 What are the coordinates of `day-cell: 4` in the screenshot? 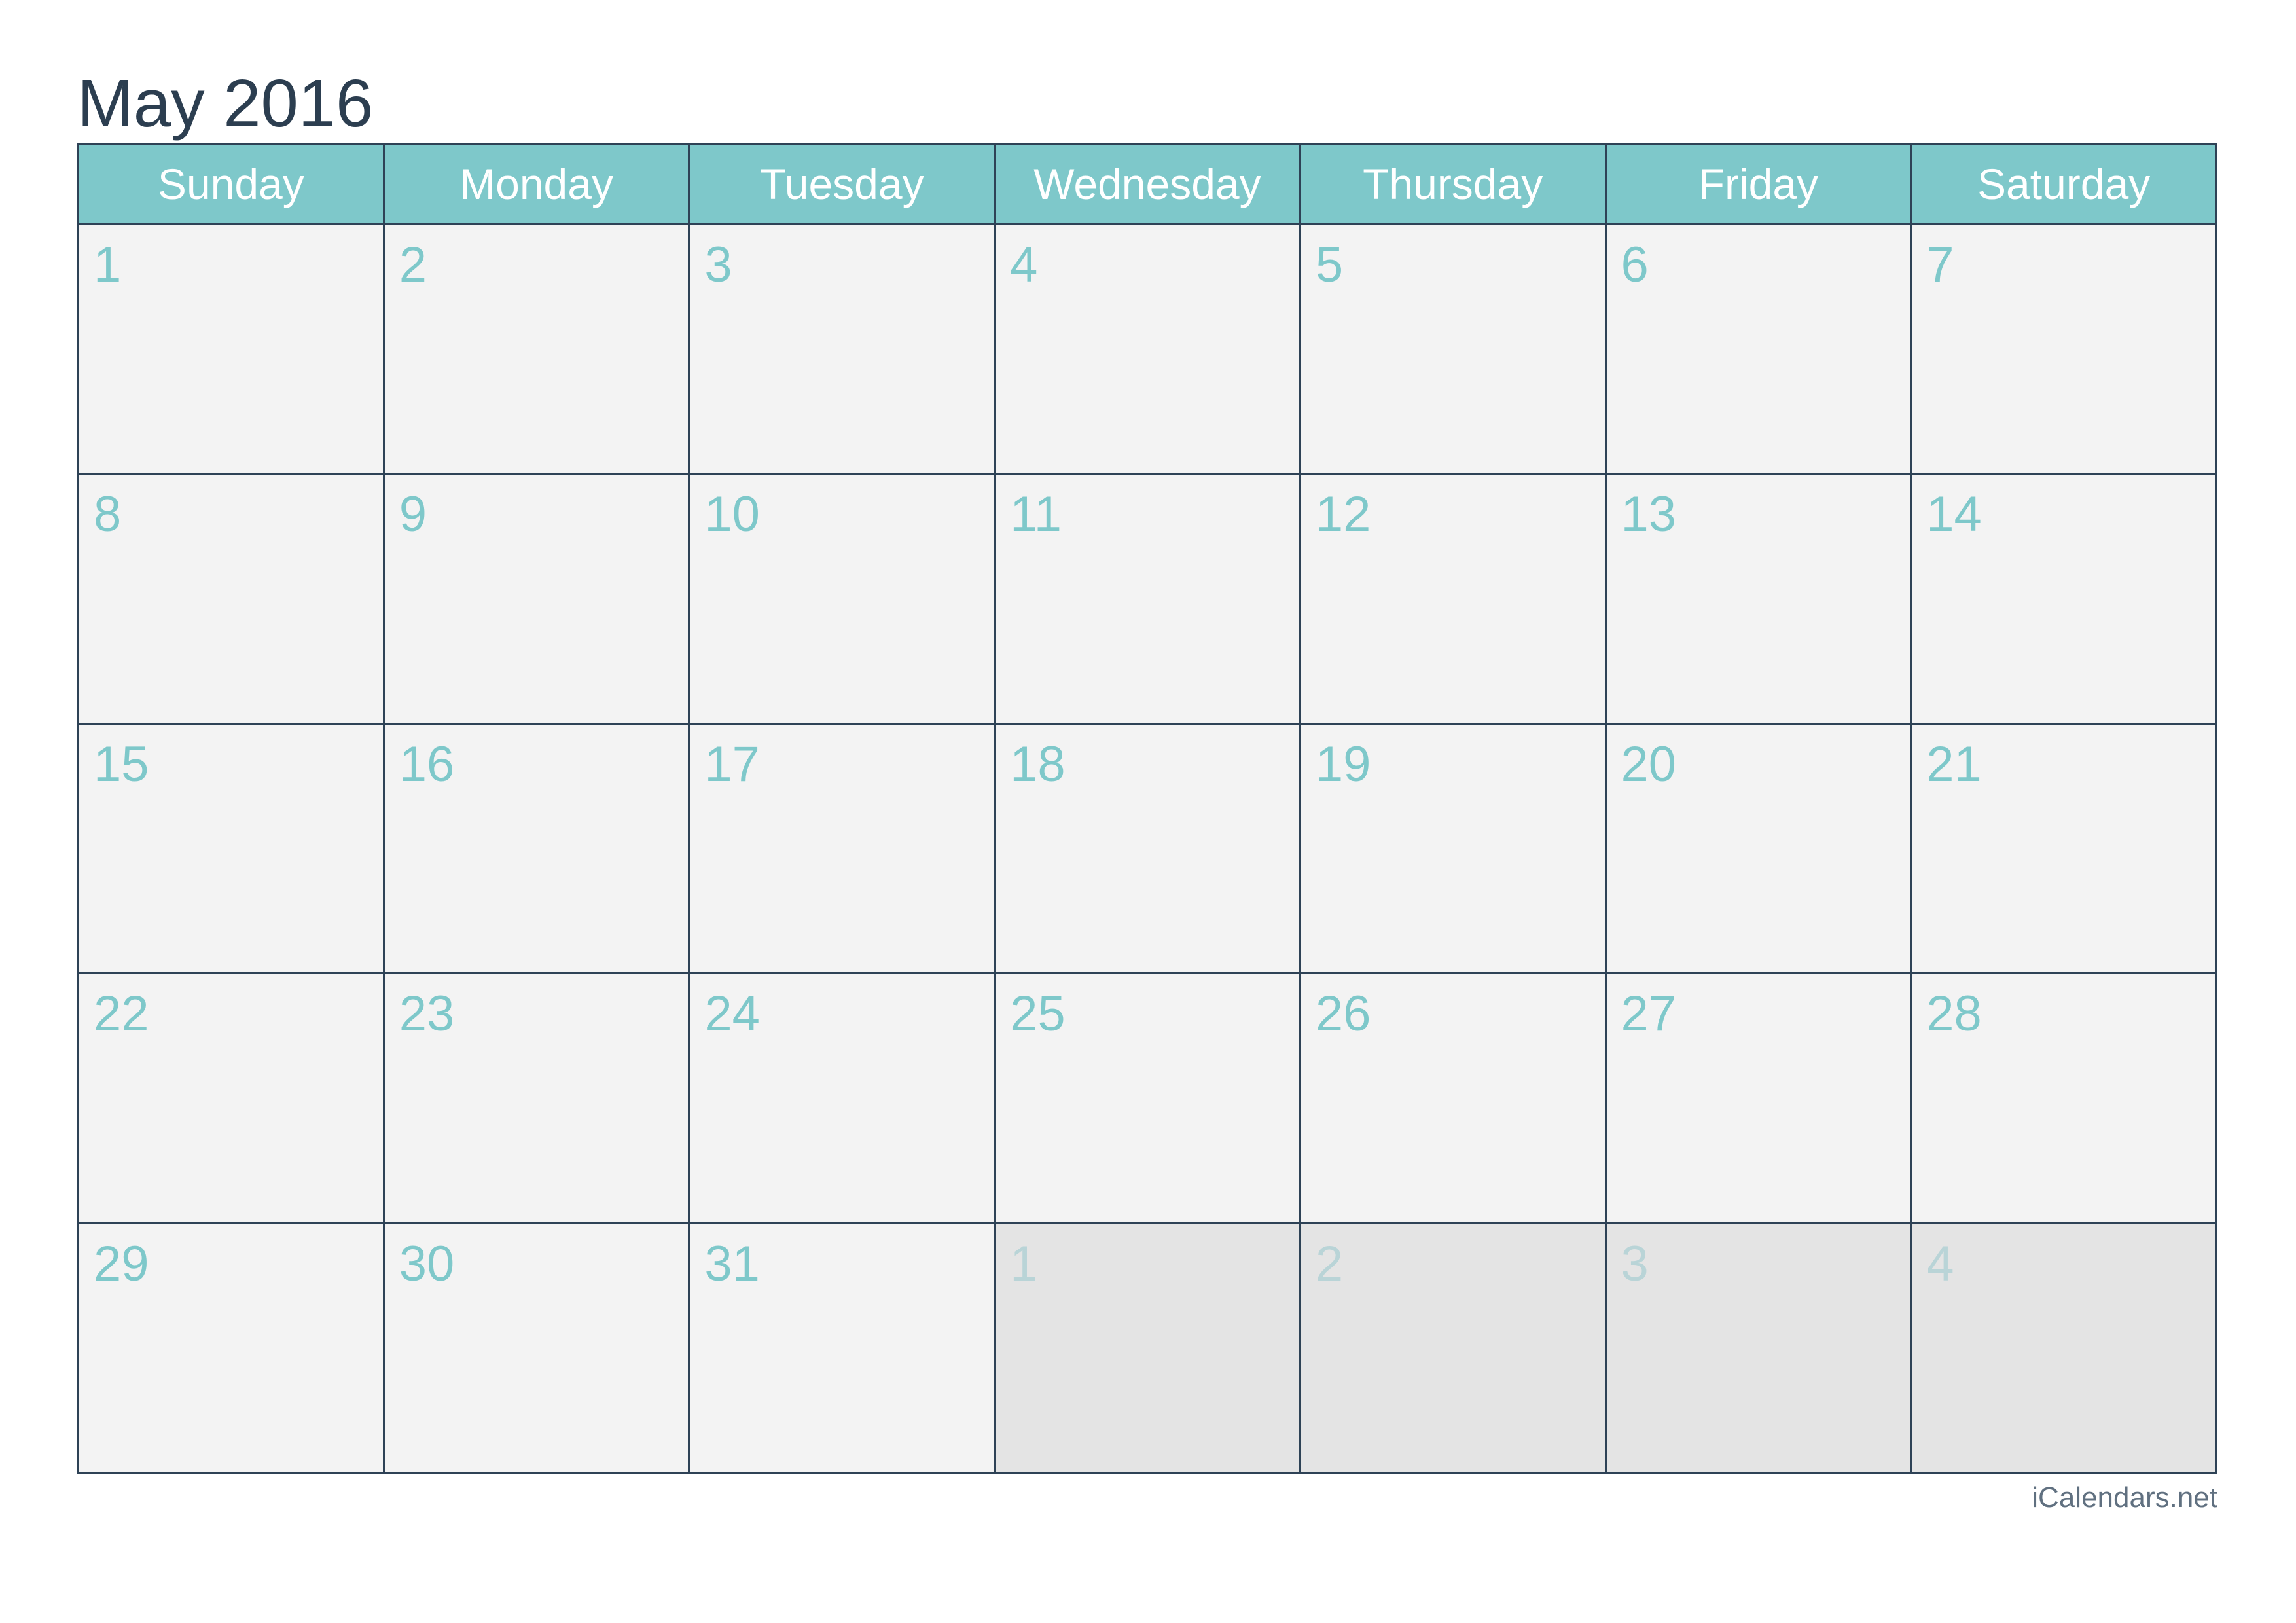 It's located at (1147, 349).